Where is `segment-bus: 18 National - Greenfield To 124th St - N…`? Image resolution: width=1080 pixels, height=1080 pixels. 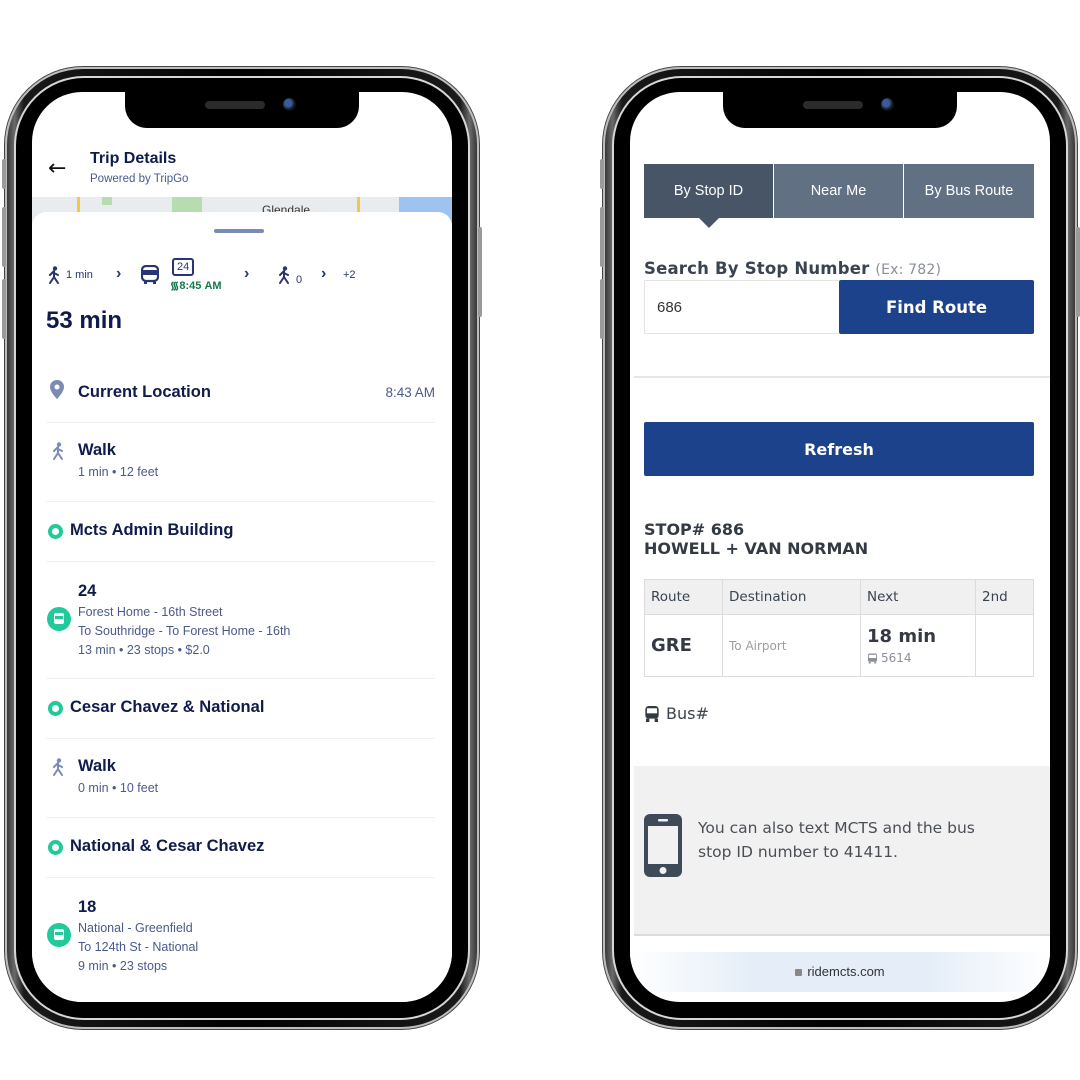 segment-bus: 18 National - Greenfield To 124th St - N… is located at coordinates (240, 936).